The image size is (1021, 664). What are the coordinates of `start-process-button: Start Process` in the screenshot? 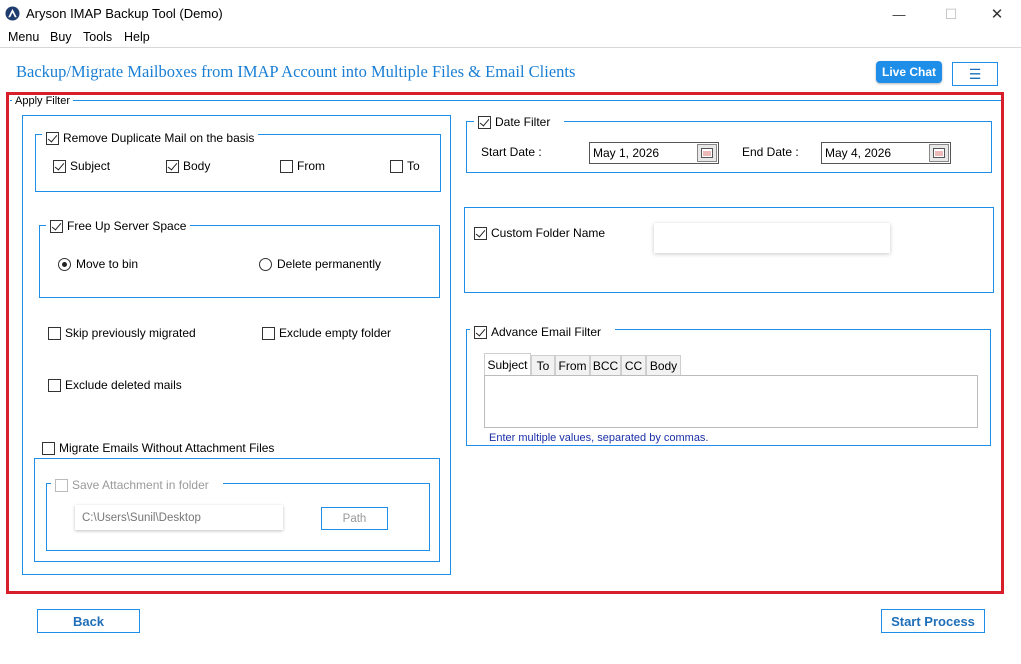 It's located at (933, 621).